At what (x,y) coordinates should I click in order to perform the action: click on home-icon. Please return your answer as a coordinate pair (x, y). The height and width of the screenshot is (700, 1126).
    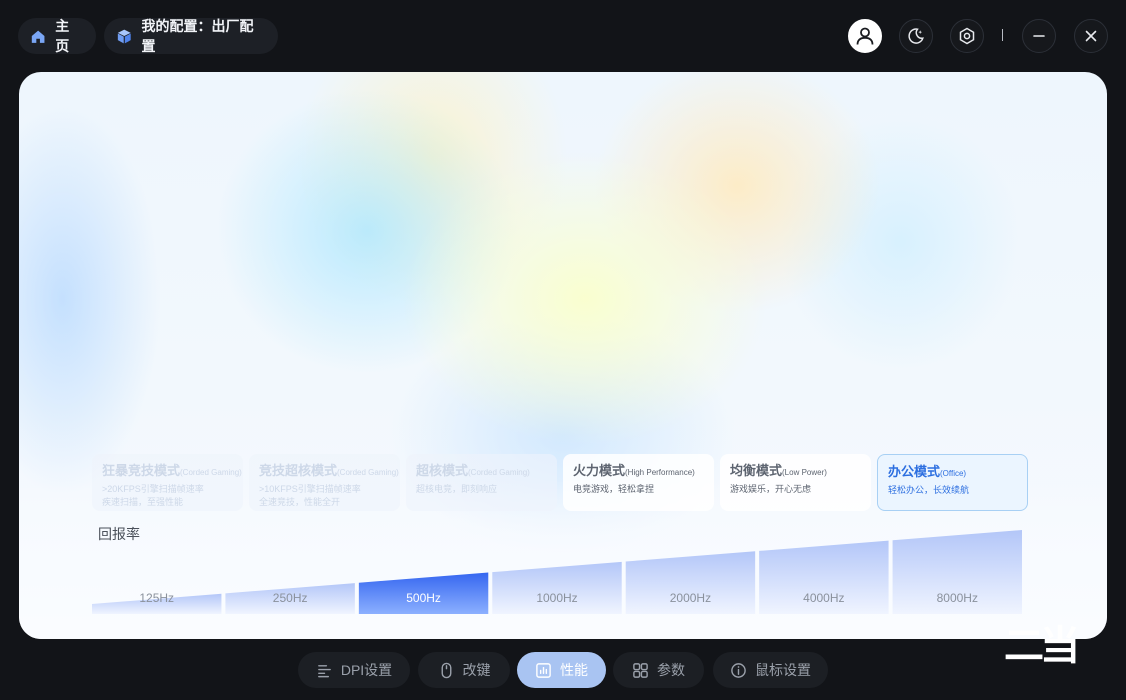
    Looking at the image, I should click on (38, 36).